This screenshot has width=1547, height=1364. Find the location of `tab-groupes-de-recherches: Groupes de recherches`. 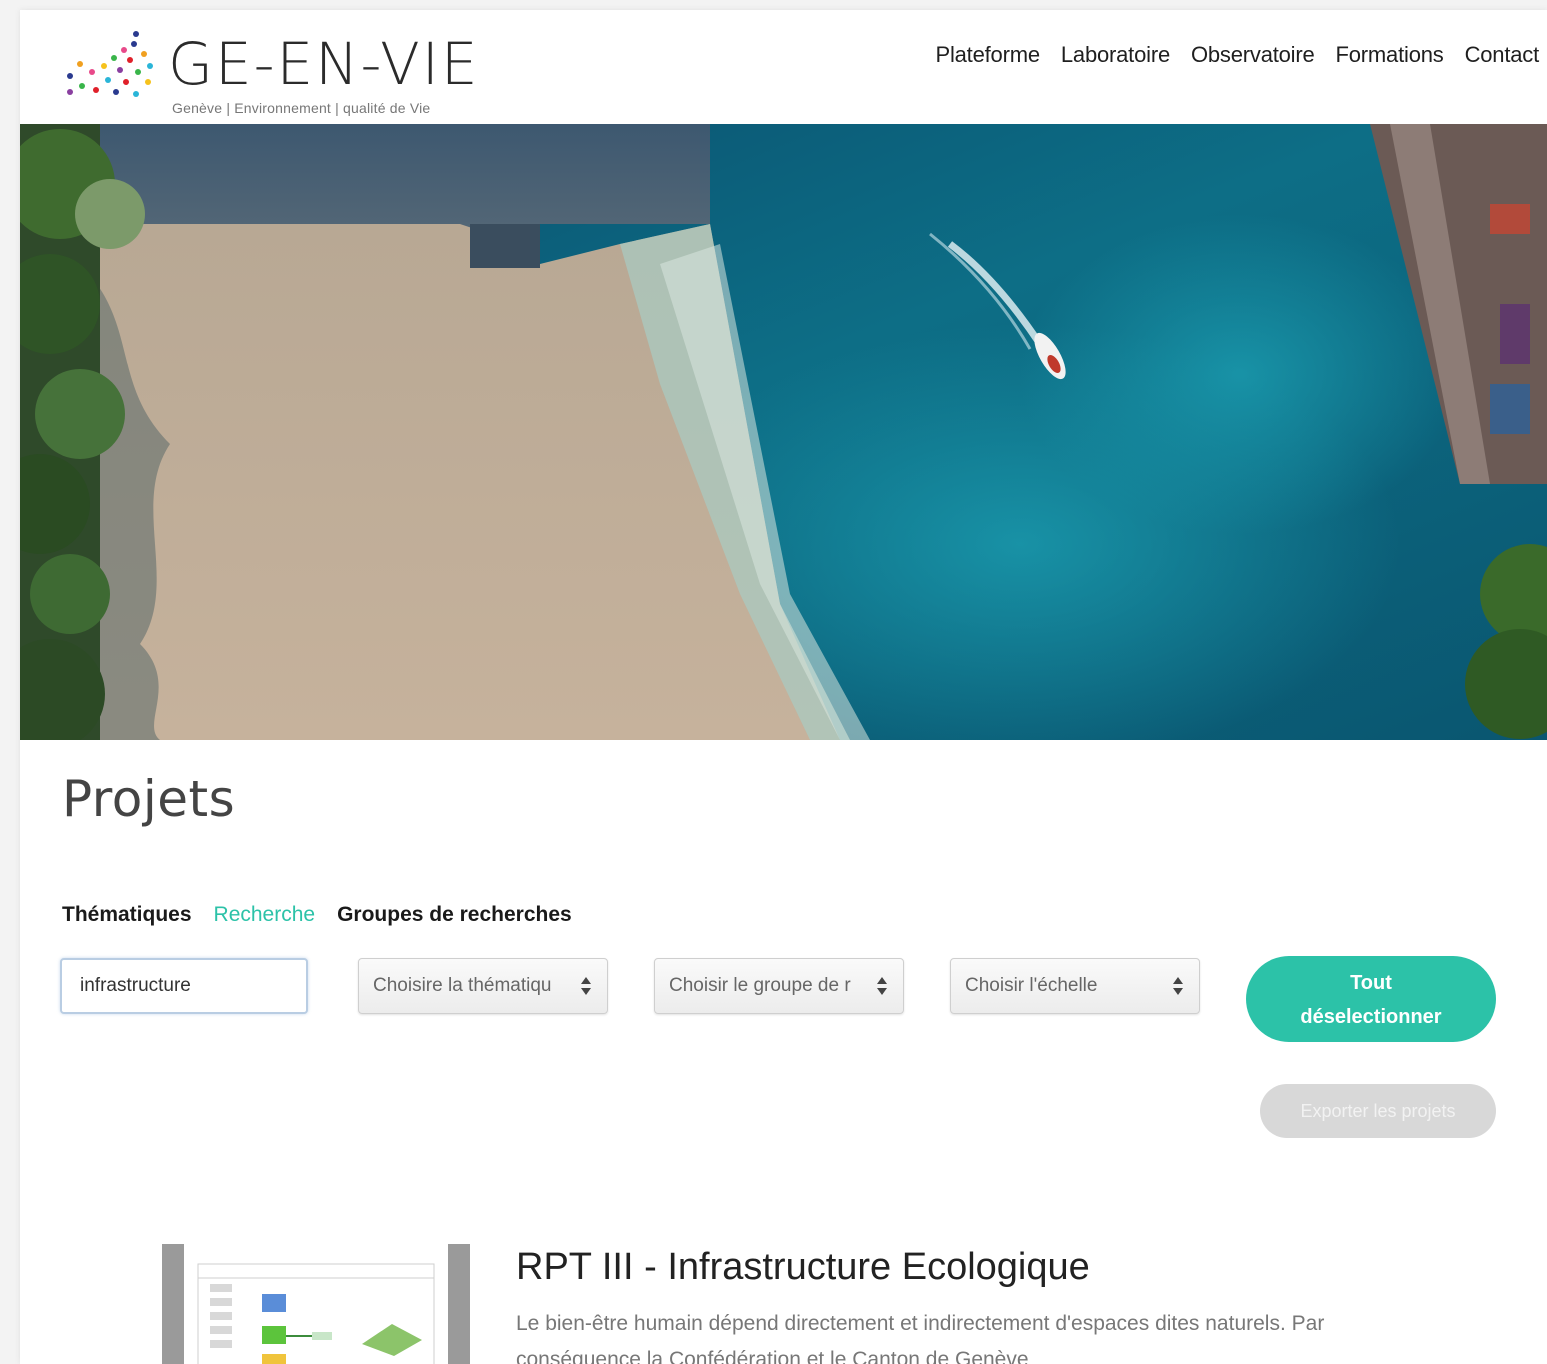

tab-groupes-de-recherches: Groupes de recherches is located at coordinates (454, 915).